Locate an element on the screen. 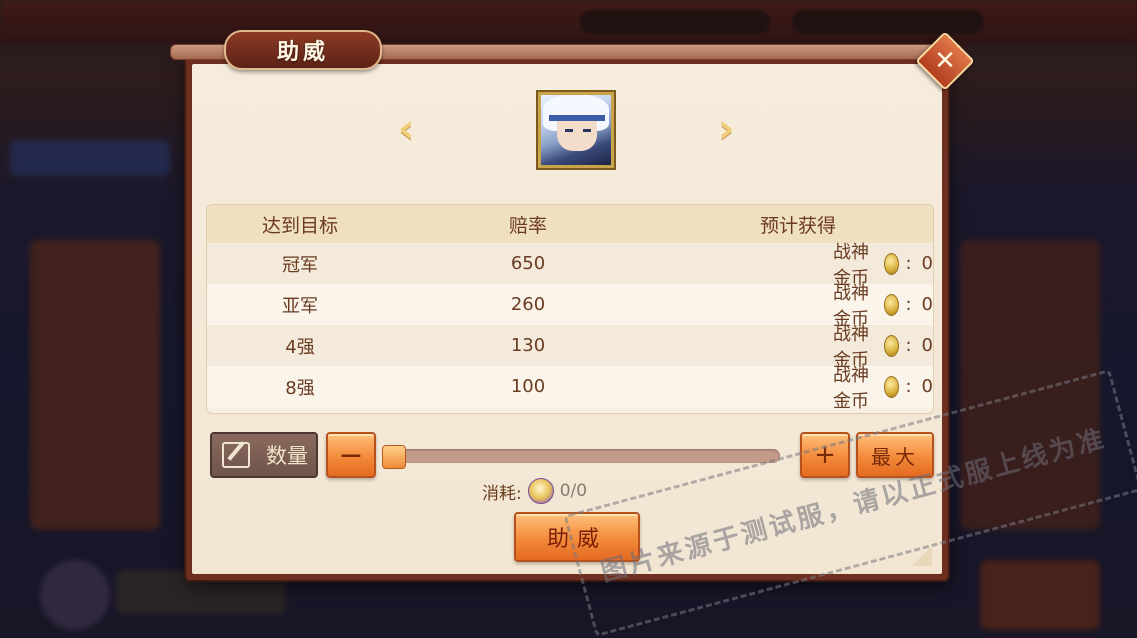 This screenshot has height=638, width=1137. row-odds: 650 is located at coordinates (528, 263).